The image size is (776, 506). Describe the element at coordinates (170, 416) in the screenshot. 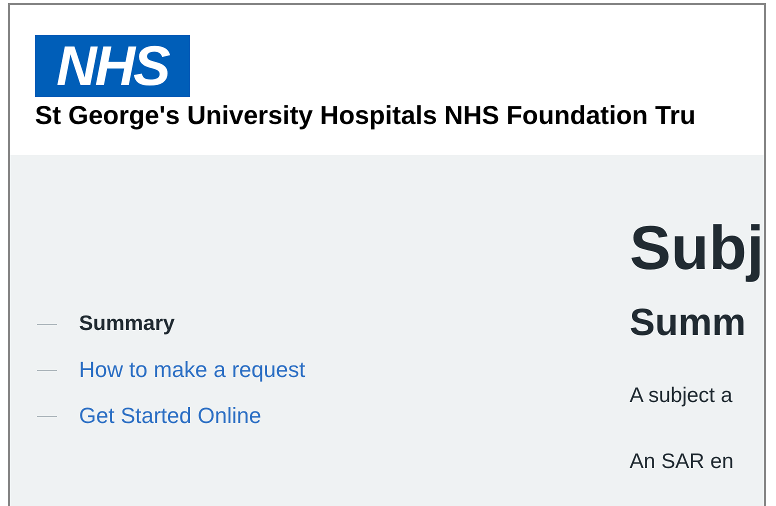

I see `nav-link: Get Started Online` at that location.